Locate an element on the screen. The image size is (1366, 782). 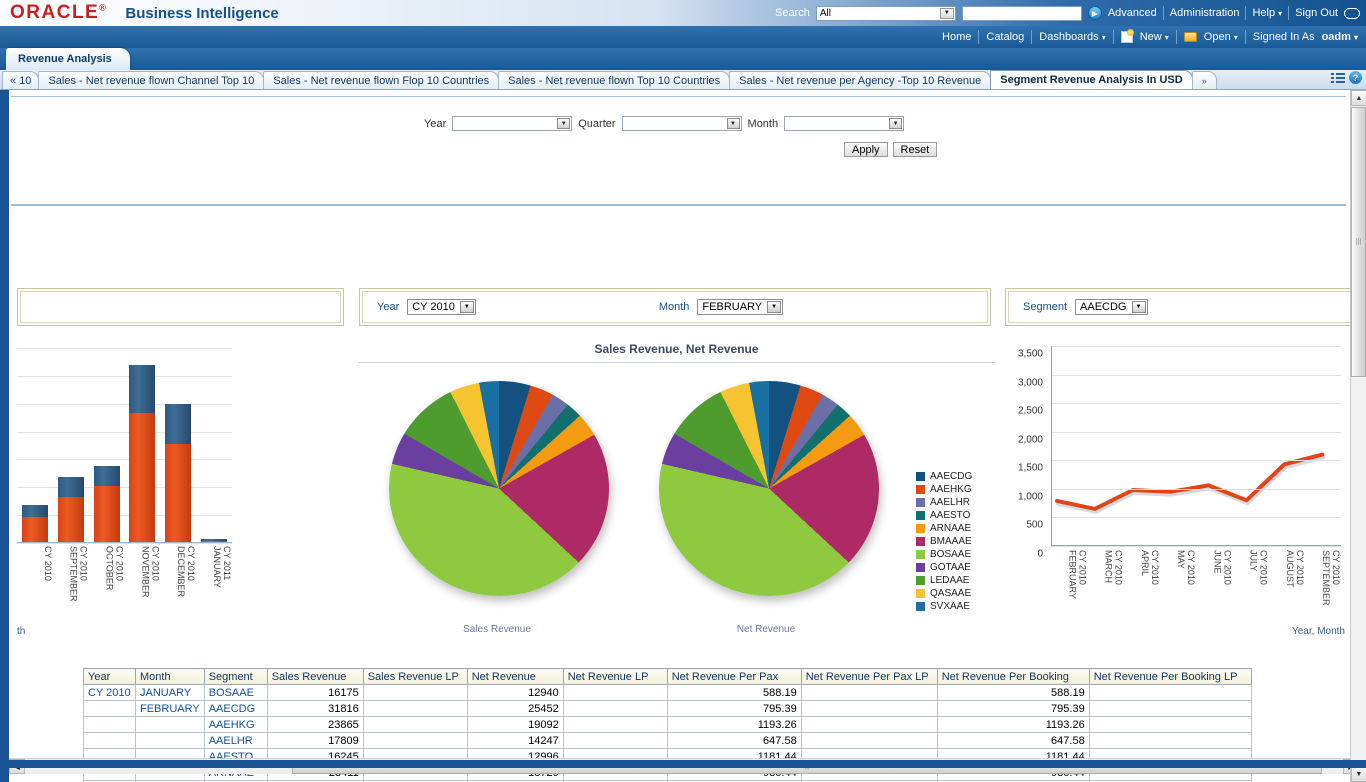
chat-bubble-icon is located at coordinates (1352, 13).